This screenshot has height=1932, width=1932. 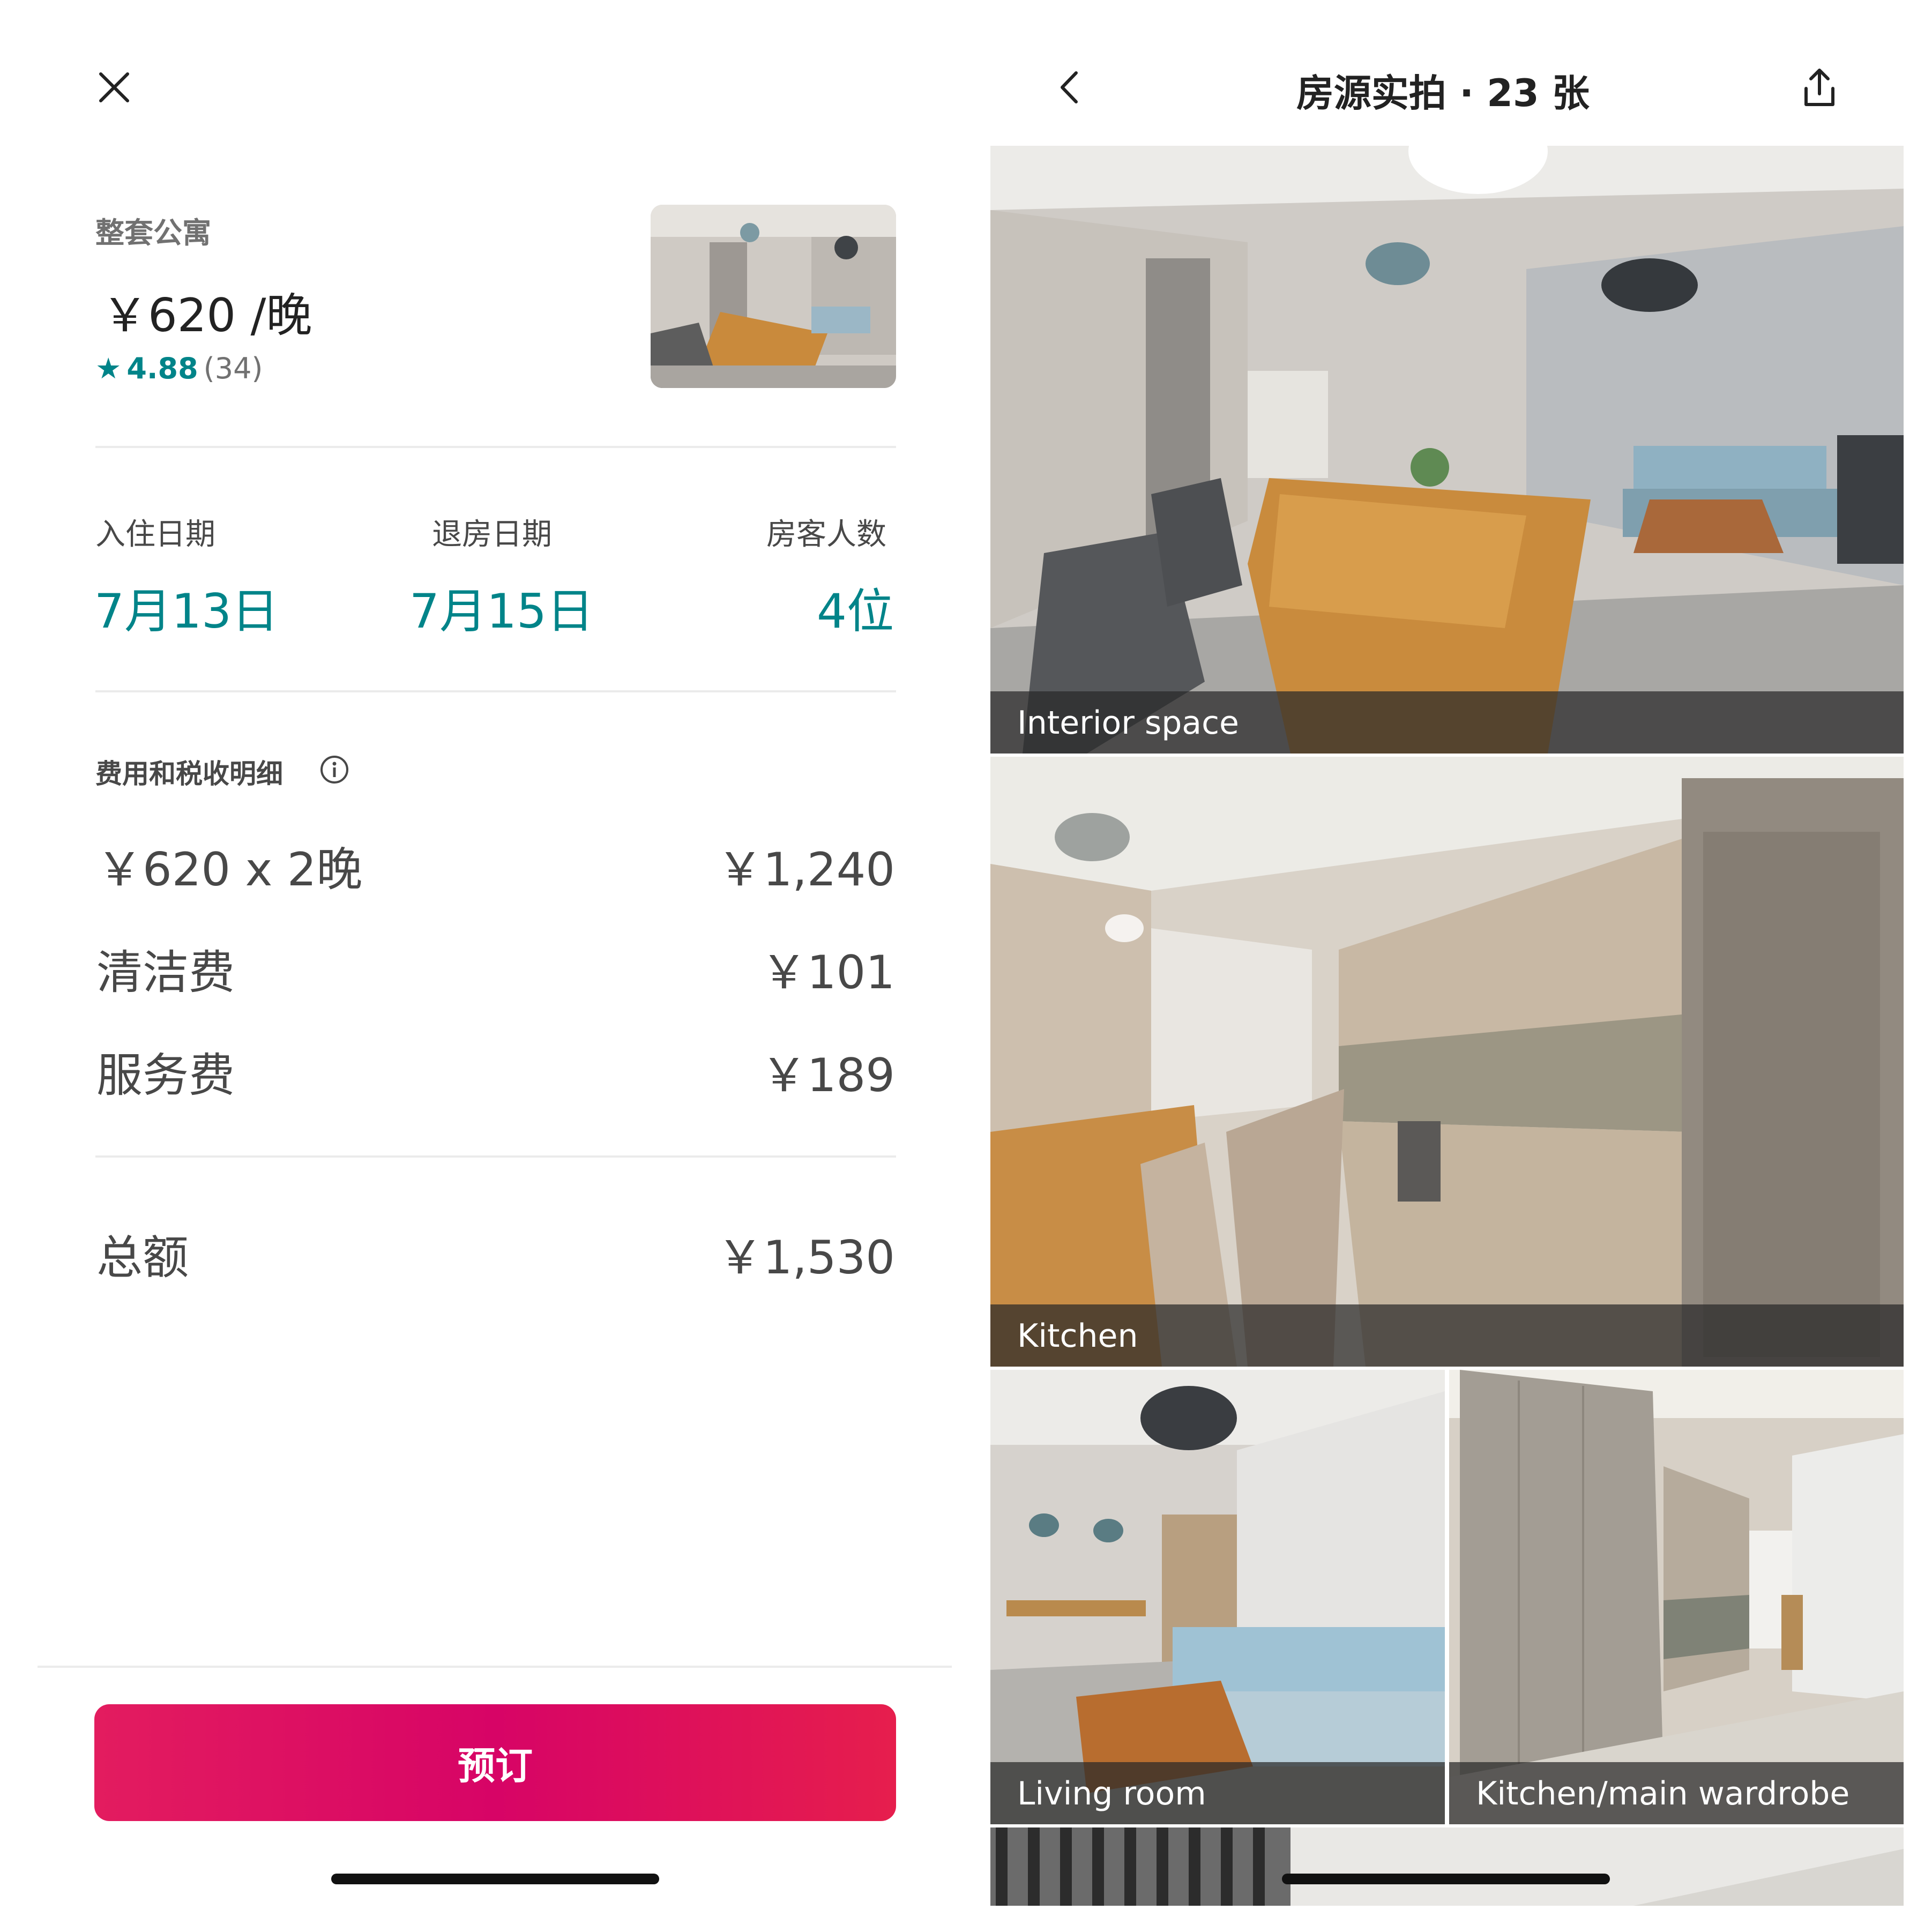 I want to click on checkout-date: 7月15日, so click(x=501, y=607).